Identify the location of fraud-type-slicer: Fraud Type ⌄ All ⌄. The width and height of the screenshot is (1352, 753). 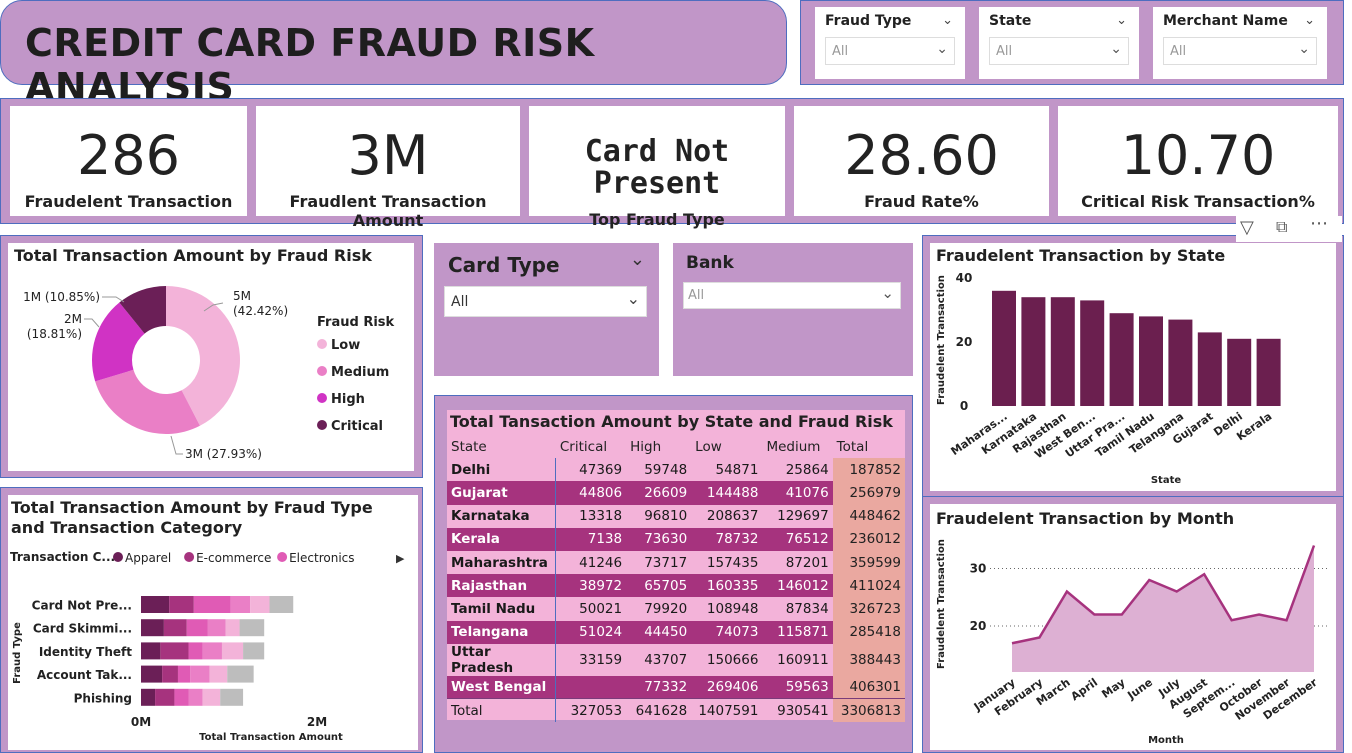
(890, 43).